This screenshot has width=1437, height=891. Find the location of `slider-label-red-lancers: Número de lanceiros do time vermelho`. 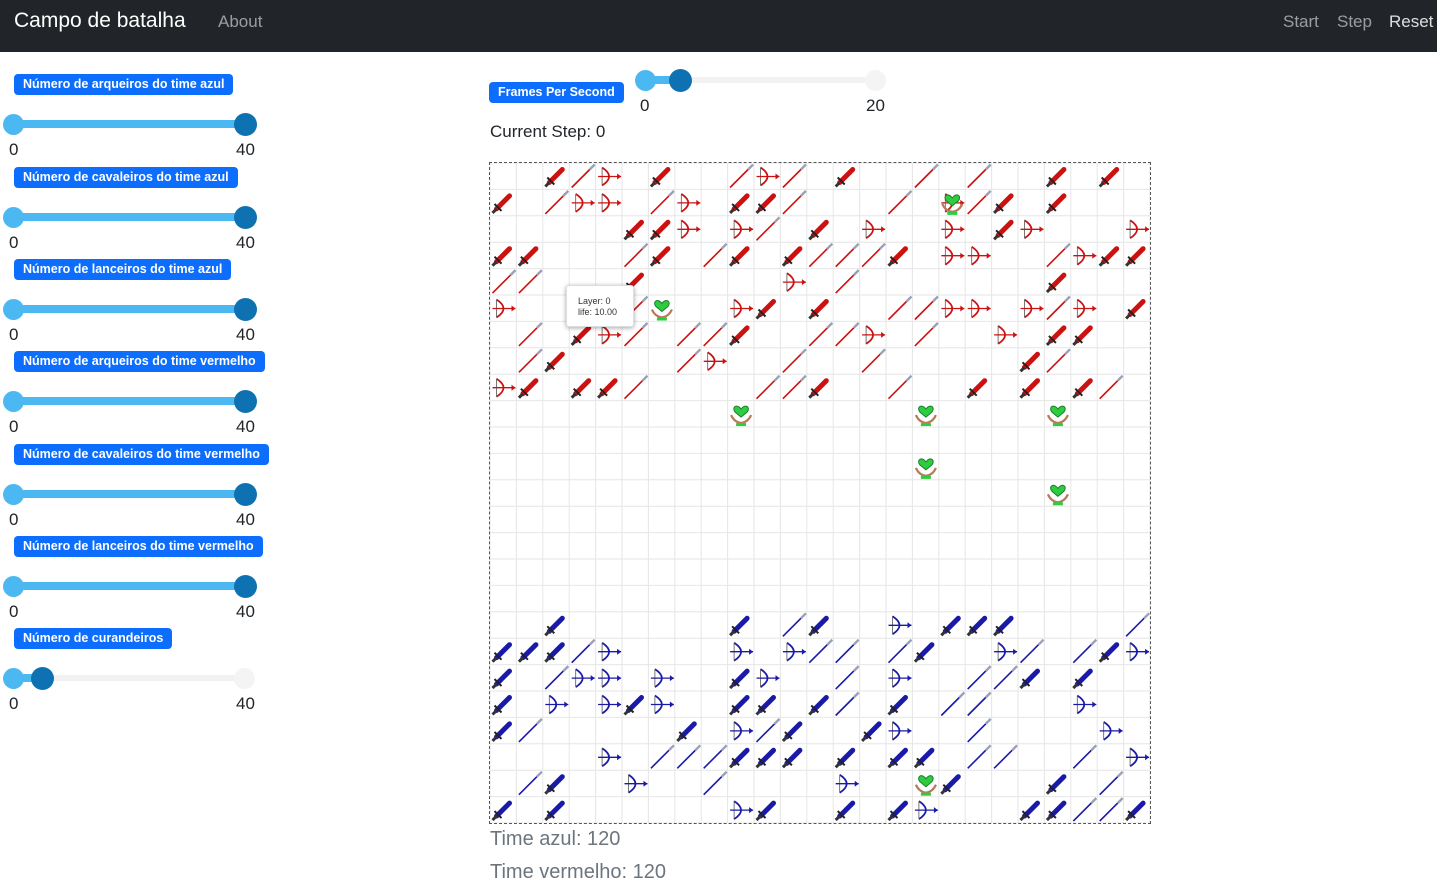

slider-label-red-lancers: Número de lanceiros do time vermelho is located at coordinates (138, 546).